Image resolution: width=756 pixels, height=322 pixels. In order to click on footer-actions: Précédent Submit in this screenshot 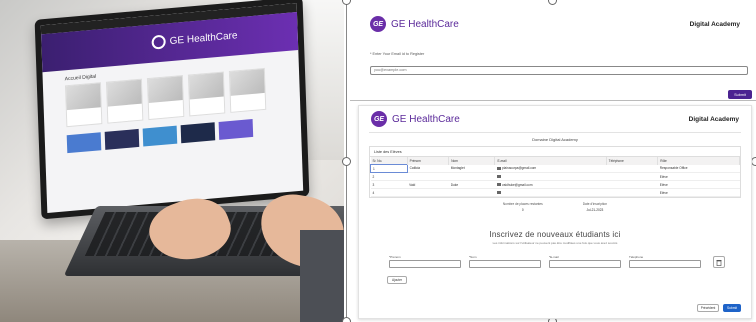, I will do `click(719, 308)`.